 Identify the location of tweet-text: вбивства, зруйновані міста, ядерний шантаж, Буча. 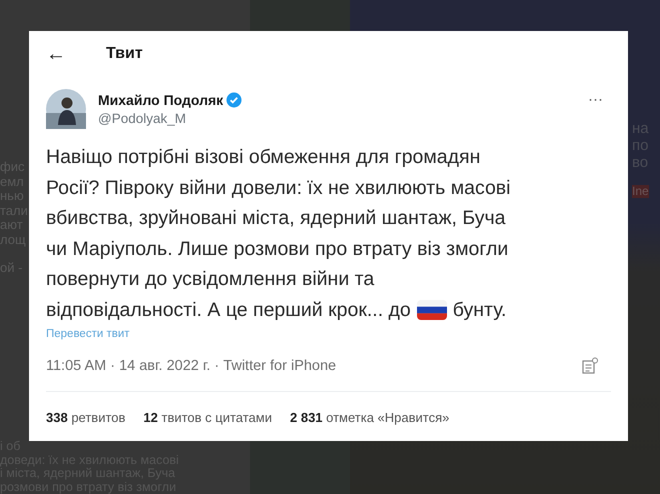
(276, 218).